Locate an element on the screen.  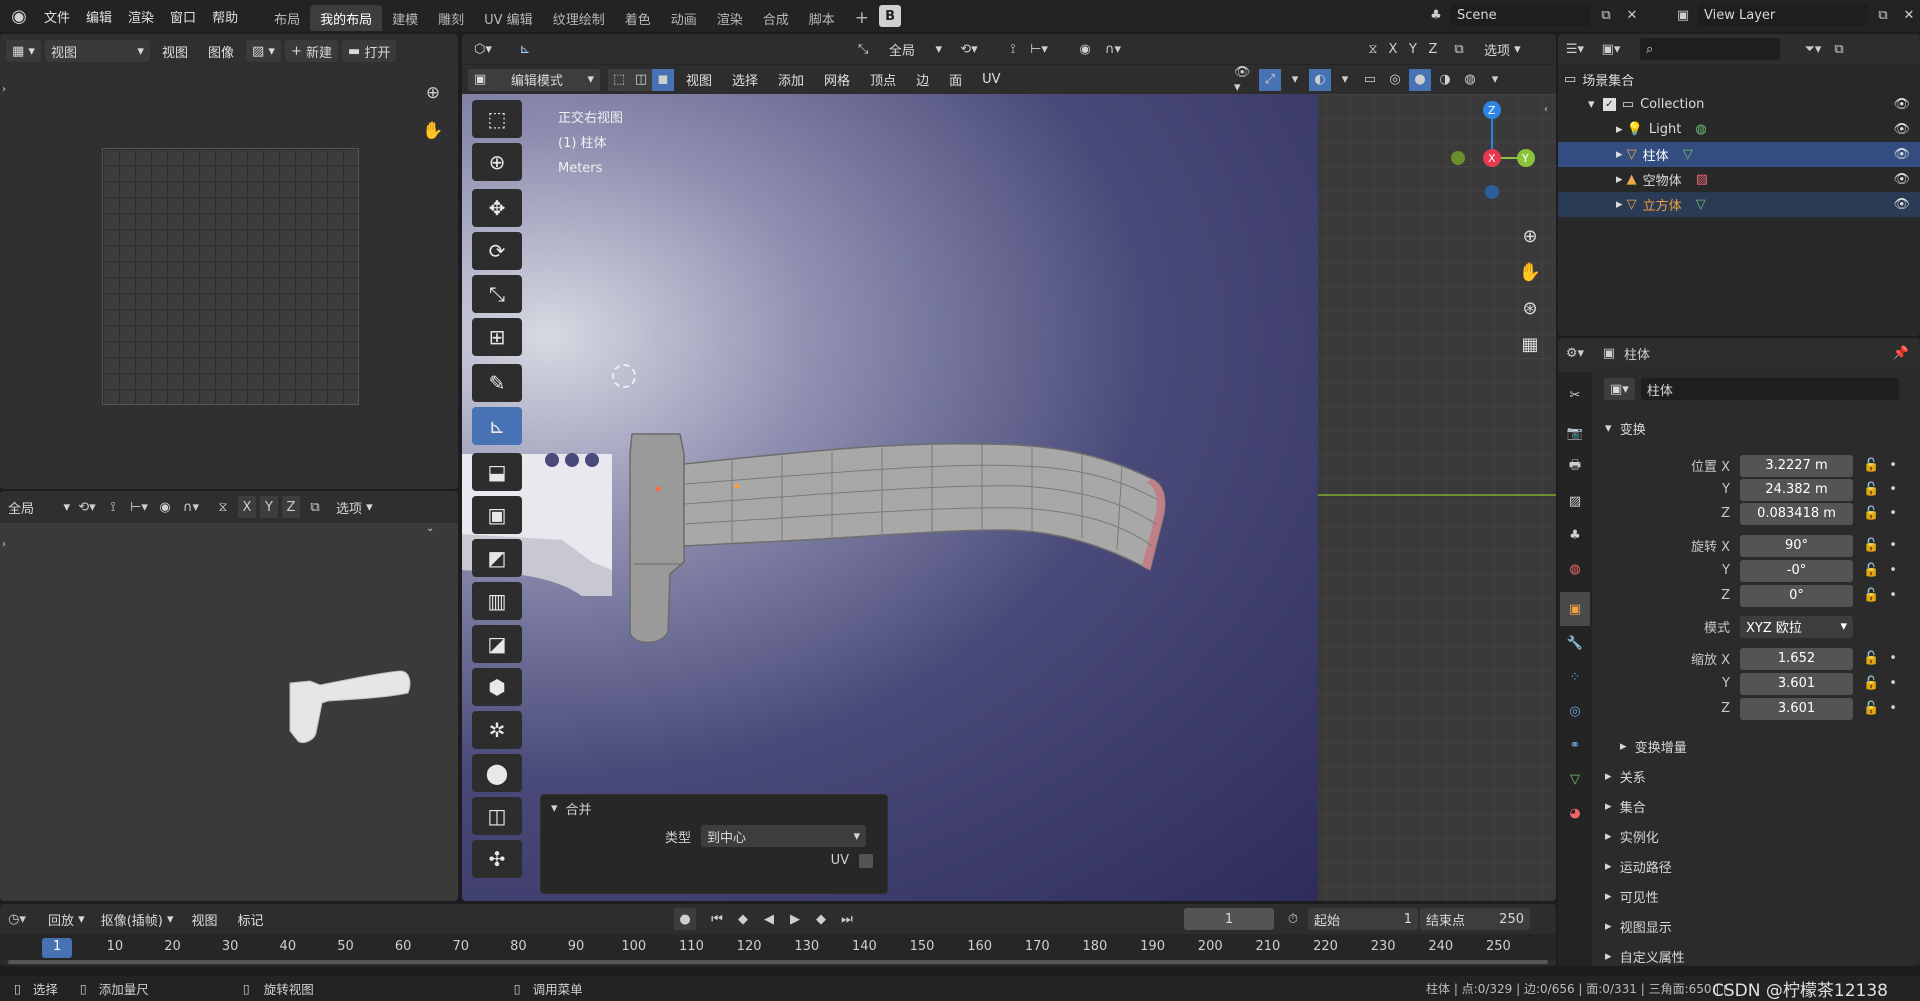
menu-render: 渲染 is located at coordinates (141, 16).